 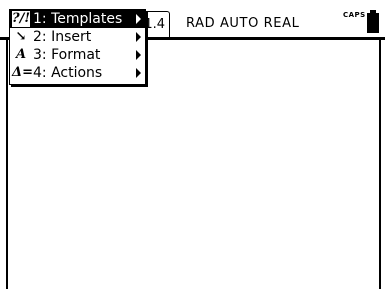 I want to click on menu-item-insert: ↘ 2: Insert, so click(x=77, y=37).